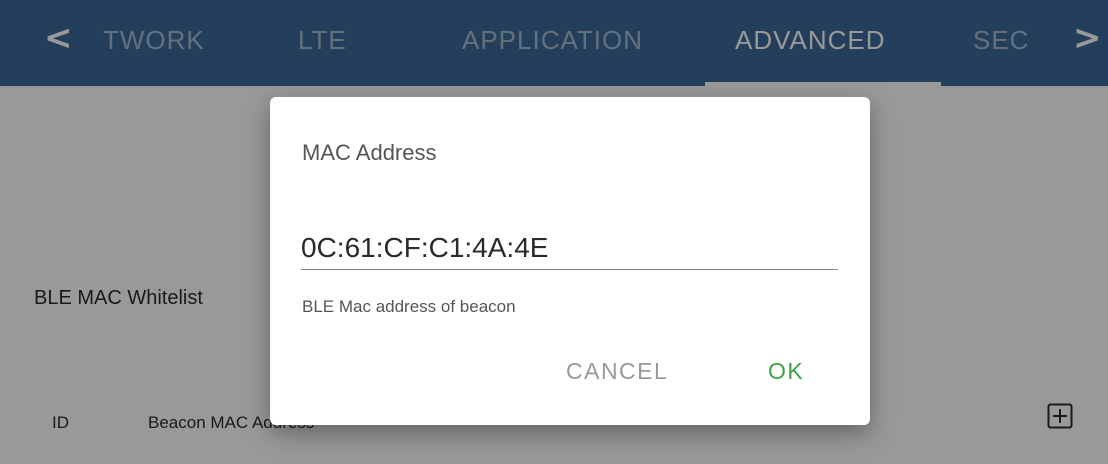 The width and height of the screenshot is (1108, 464). Describe the element at coordinates (569, 248) in the screenshot. I see `mac-address-input` at that location.